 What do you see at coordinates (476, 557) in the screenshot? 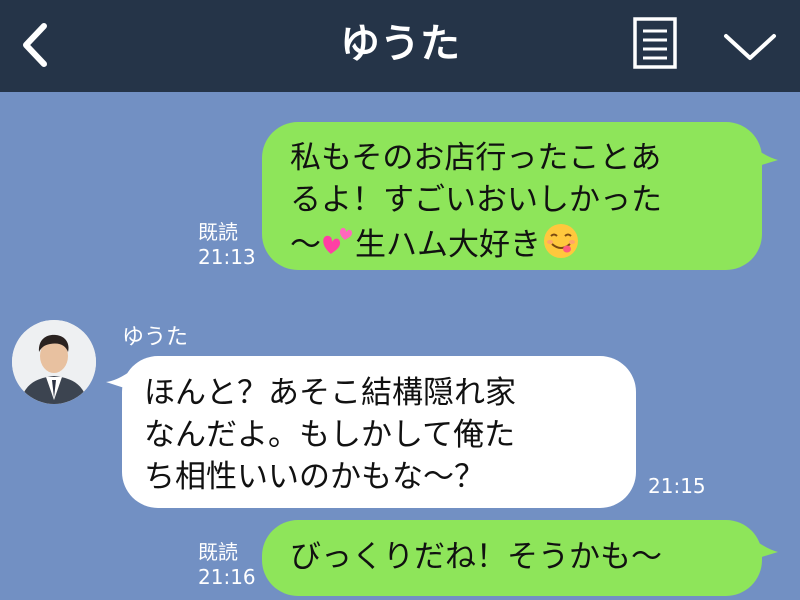
I see `message-line: びっくりだね！そうかも〜` at bounding box center [476, 557].